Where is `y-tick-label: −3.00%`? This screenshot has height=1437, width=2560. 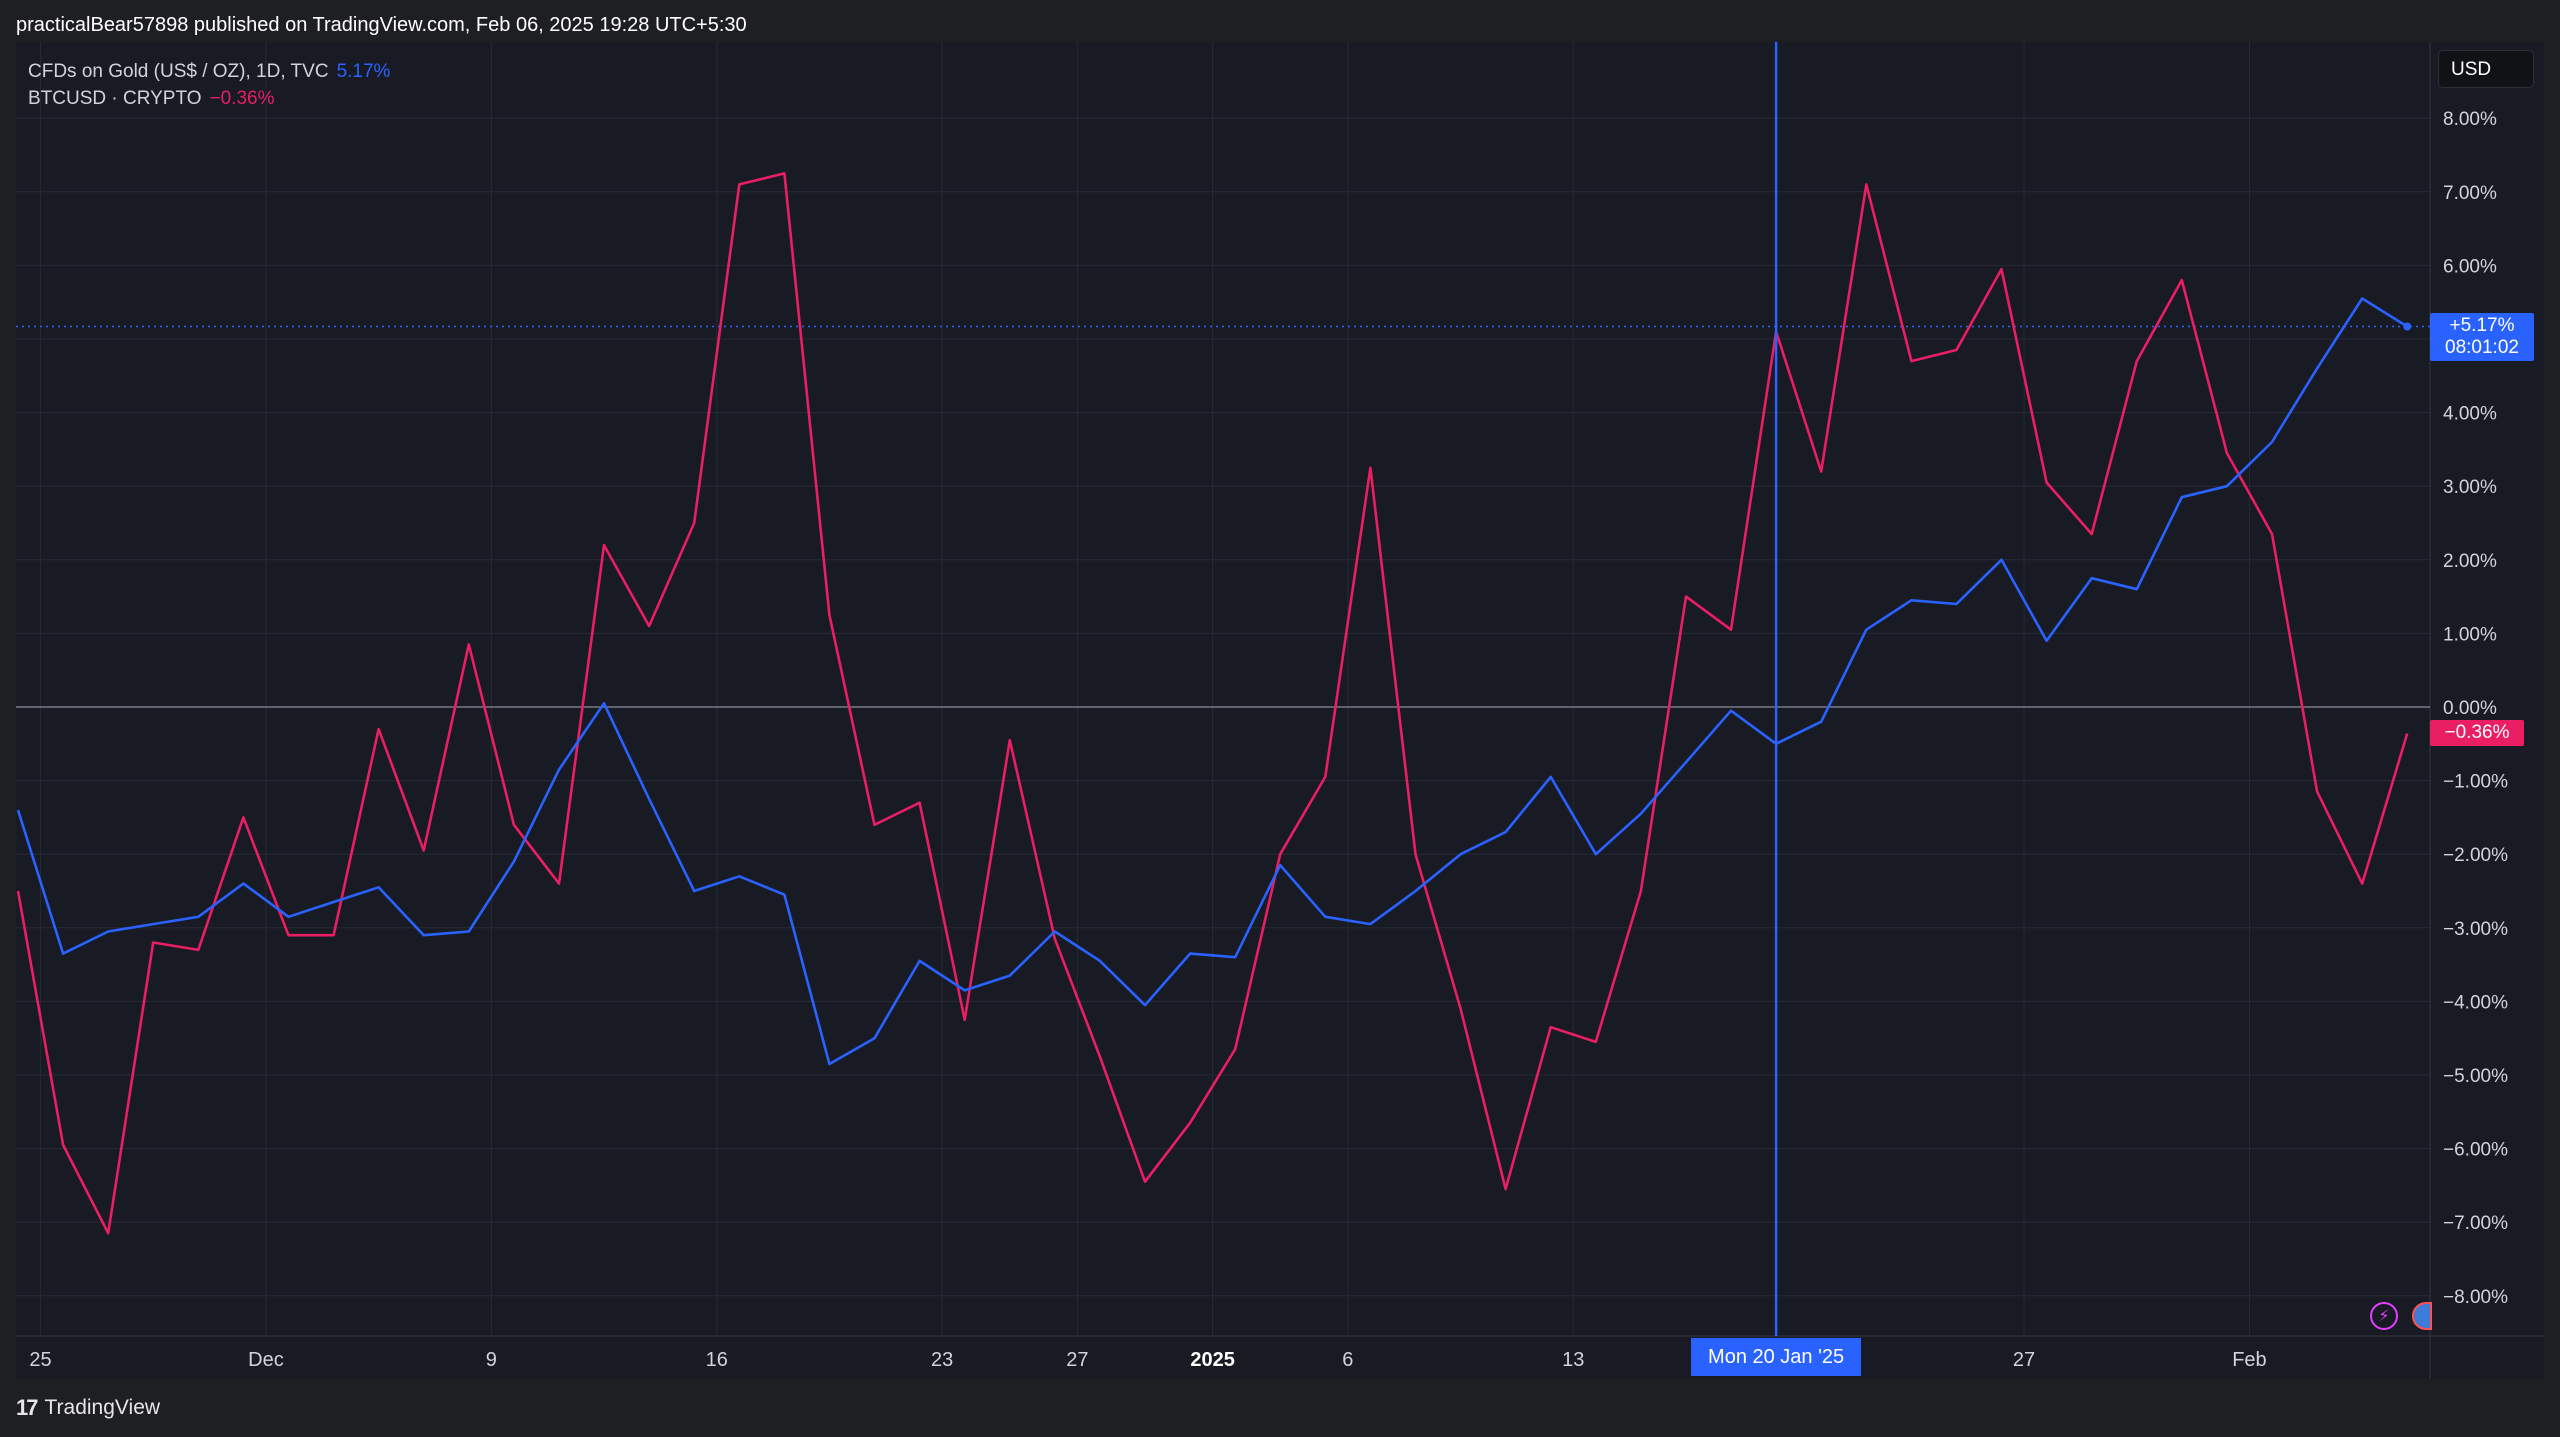 y-tick-label: −3.00% is located at coordinates (2475, 929).